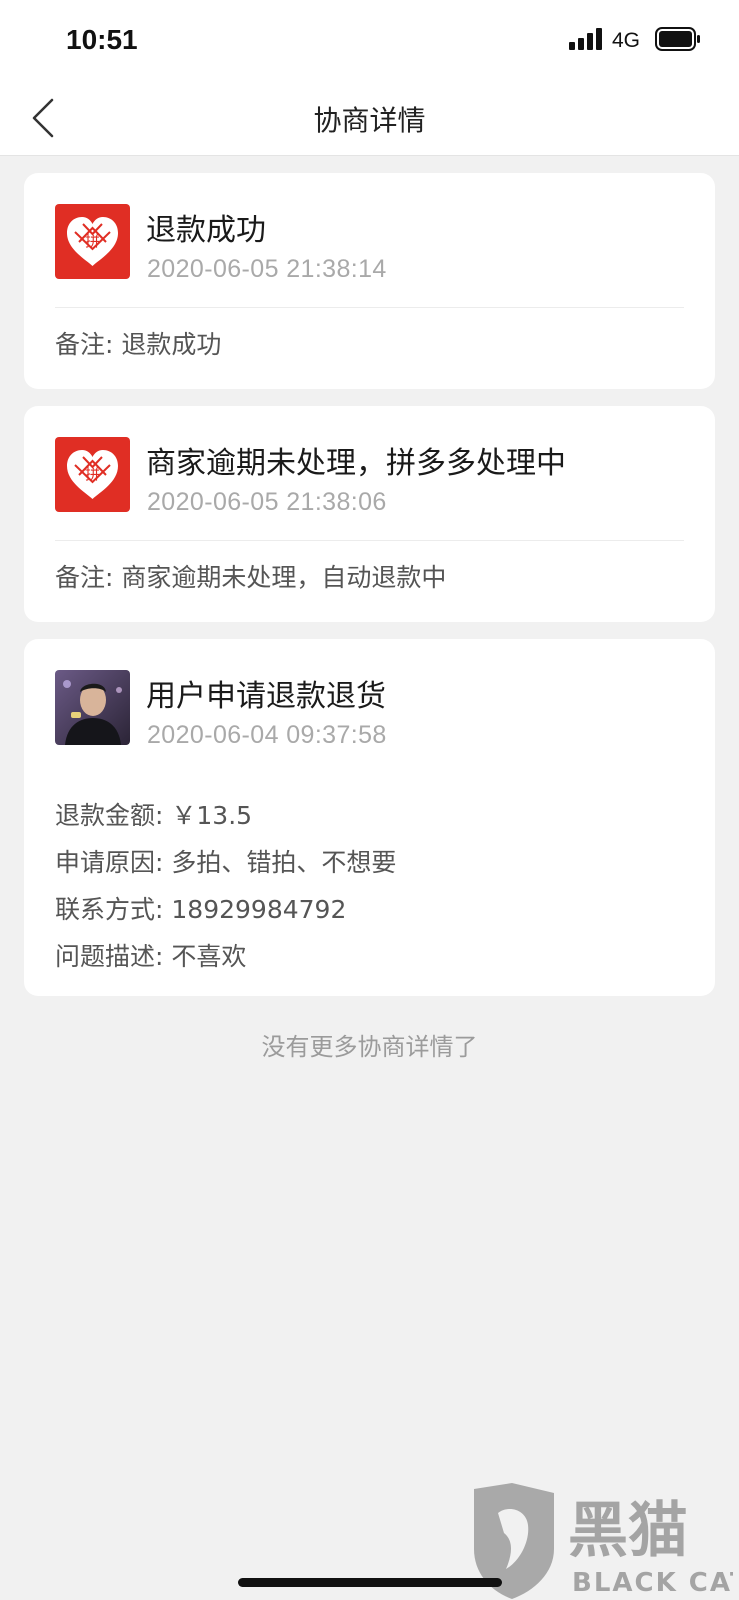  Describe the element at coordinates (356, 463) in the screenshot. I see `event-title: 商家逾期未处理，拼多多处理中` at that location.